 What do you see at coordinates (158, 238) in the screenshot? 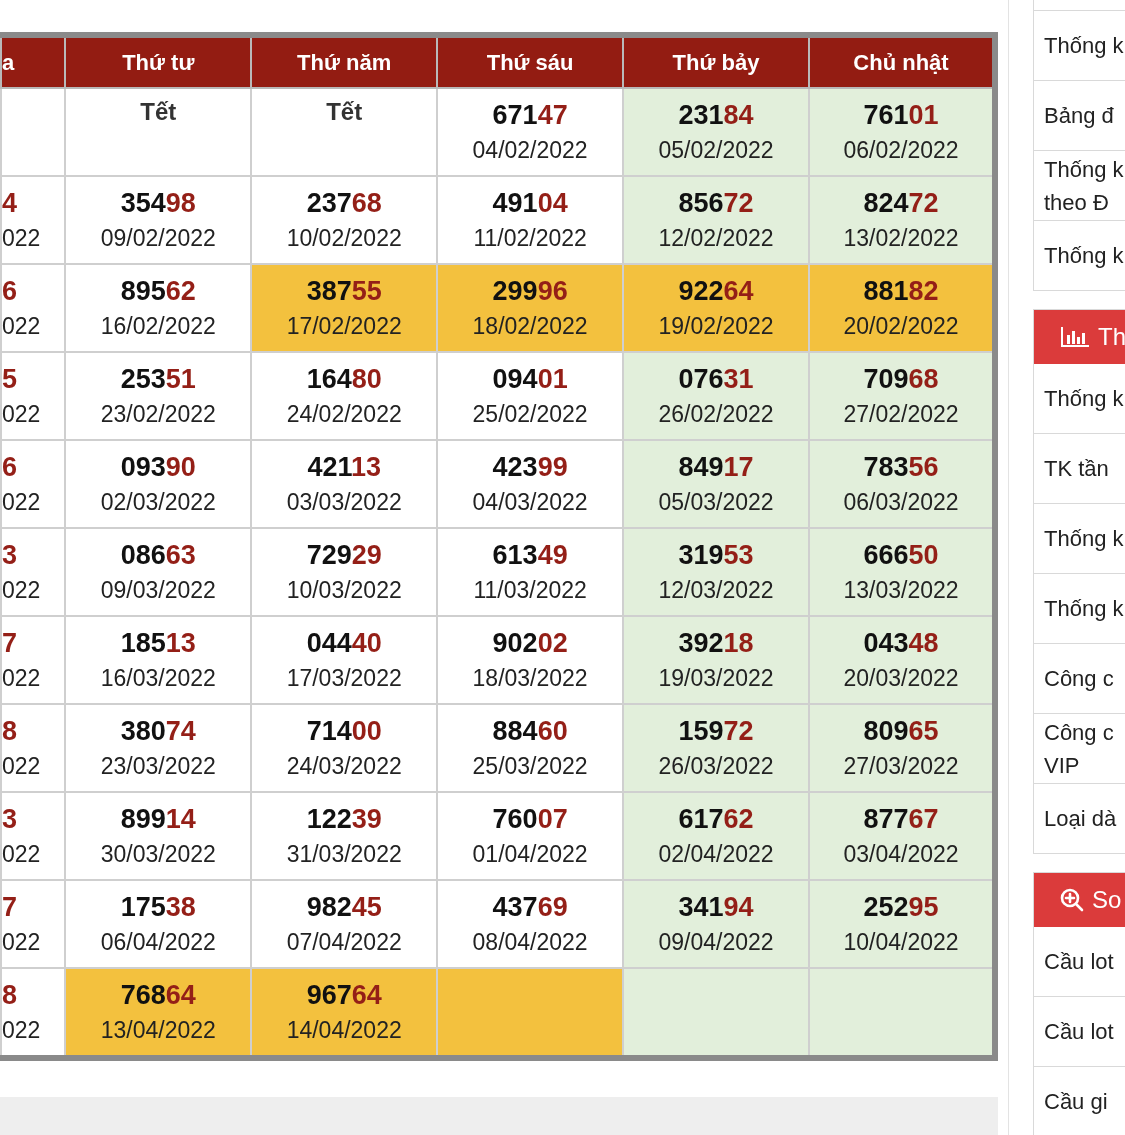
I see `result-date: 09/02/2022` at bounding box center [158, 238].